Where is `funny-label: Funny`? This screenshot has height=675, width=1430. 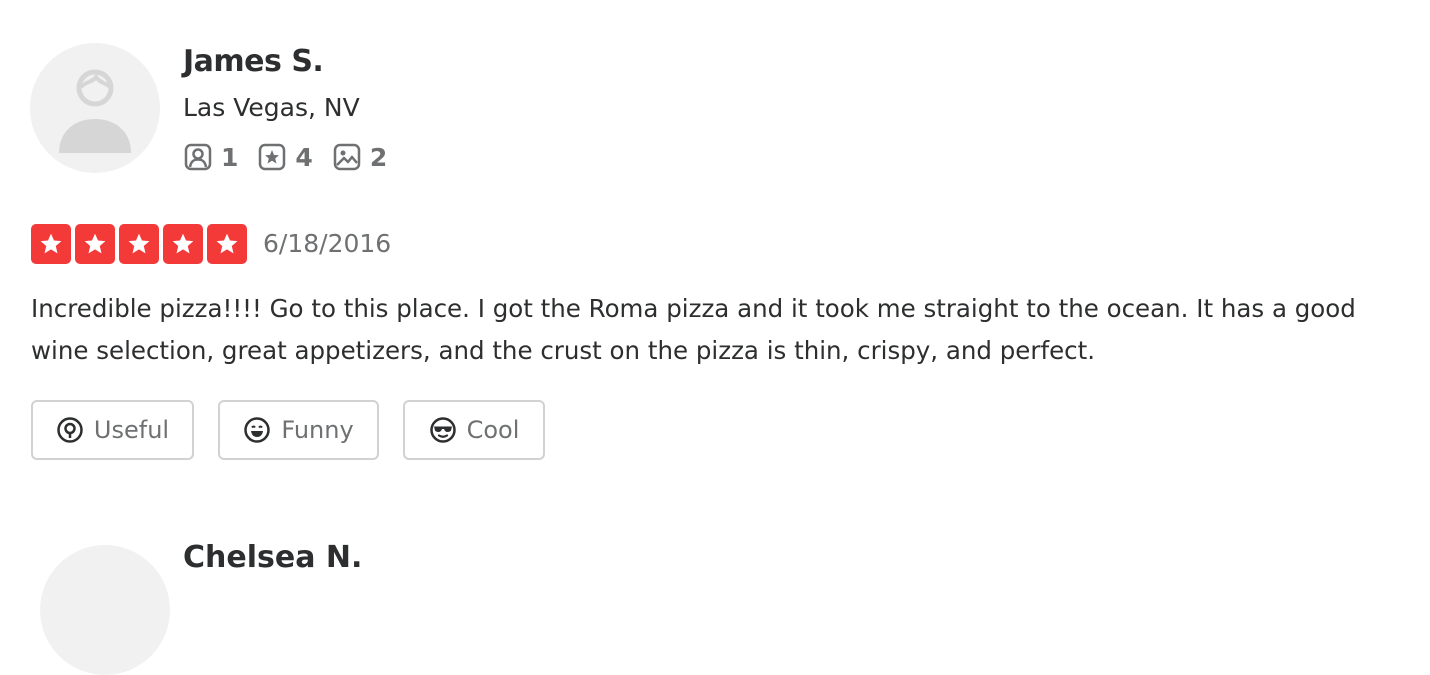
funny-label: Funny is located at coordinates (317, 430).